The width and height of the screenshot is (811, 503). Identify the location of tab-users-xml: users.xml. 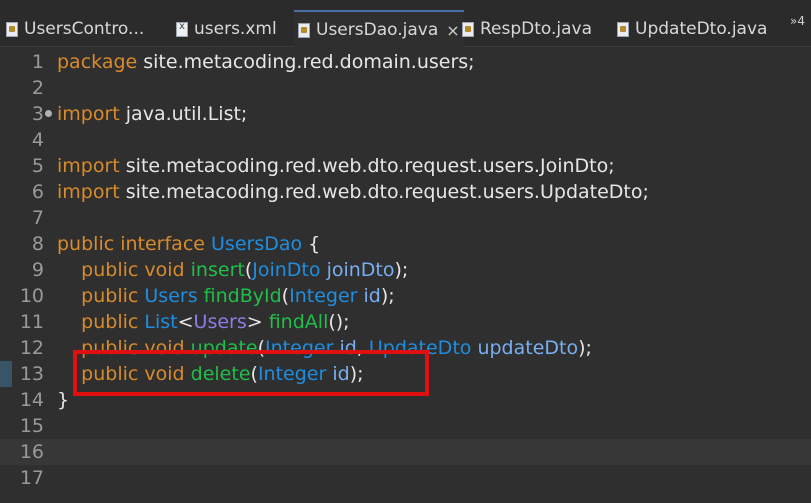
(226, 29).